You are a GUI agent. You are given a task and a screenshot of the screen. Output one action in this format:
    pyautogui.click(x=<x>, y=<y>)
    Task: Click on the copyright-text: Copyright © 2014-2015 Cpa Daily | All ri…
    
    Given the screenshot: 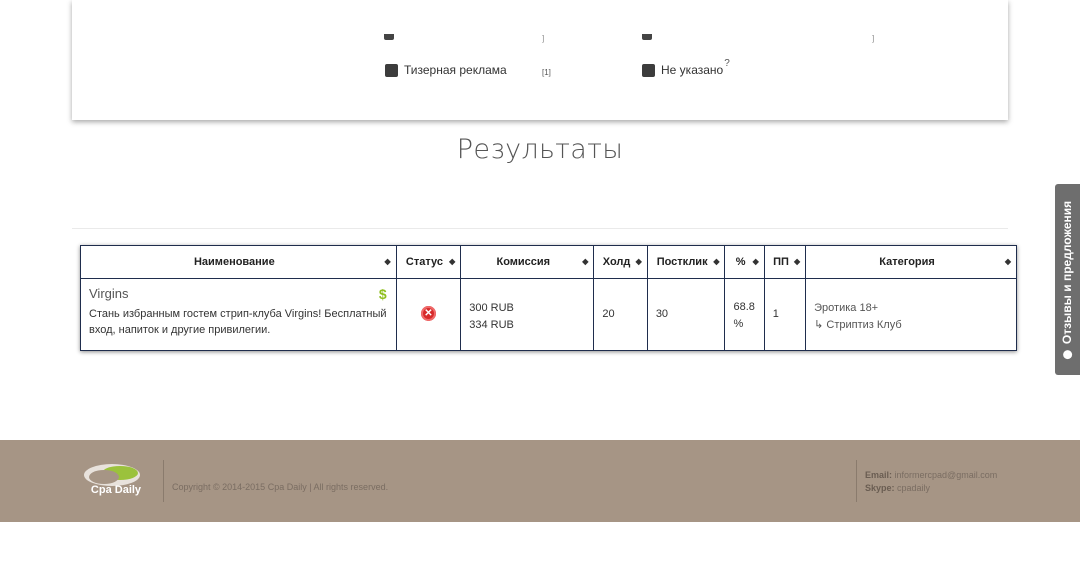 What is the action you would take?
    pyautogui.click(x=280, y=487)
    